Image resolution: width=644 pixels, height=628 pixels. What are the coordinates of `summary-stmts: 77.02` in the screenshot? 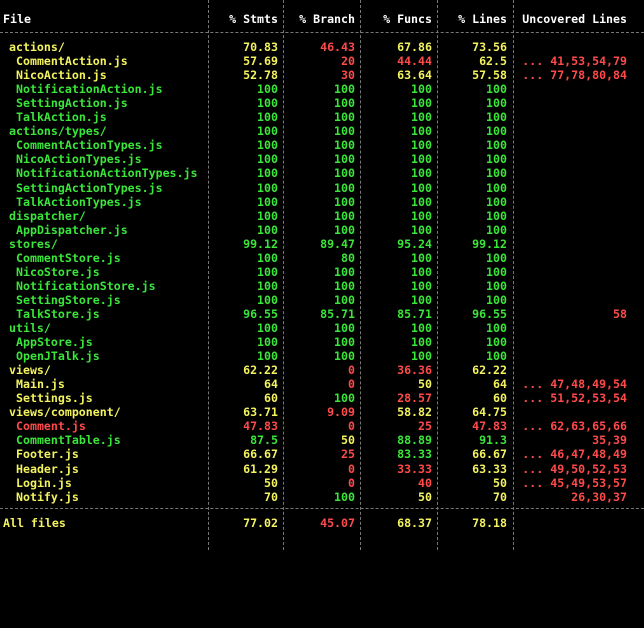 It's located at (260, 523).